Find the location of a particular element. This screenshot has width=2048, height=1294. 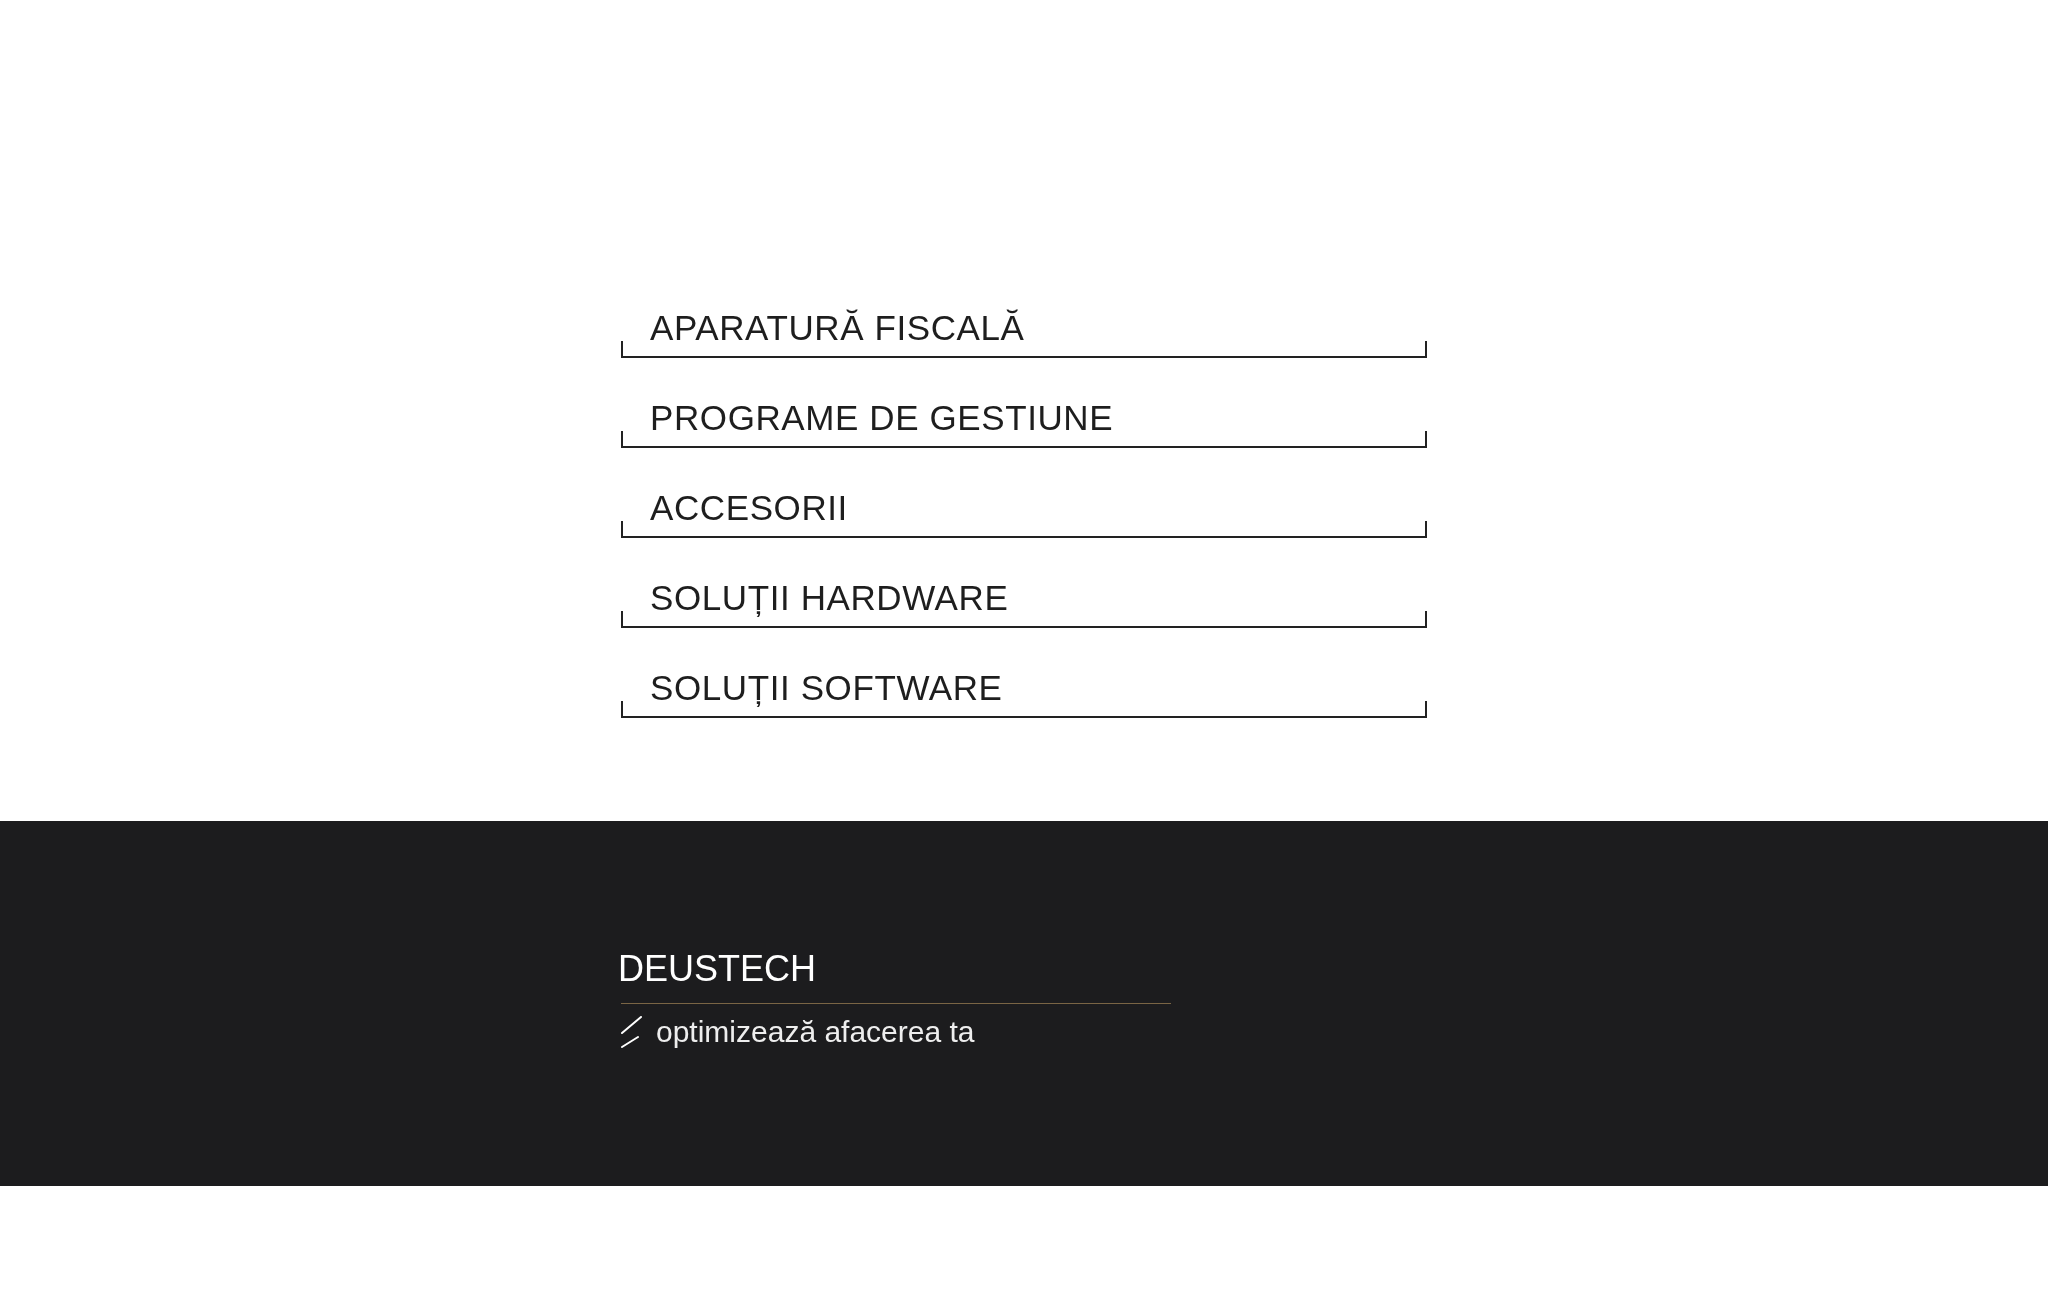

menu-link: ACCESORII is located at coordinates (1024, 513).